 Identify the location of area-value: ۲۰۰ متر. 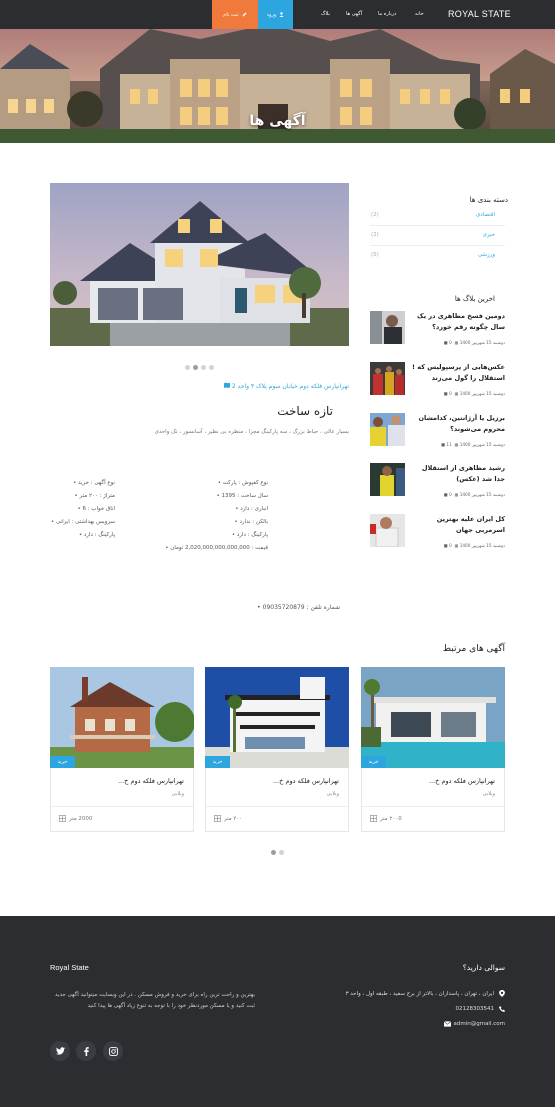
(233, 818).